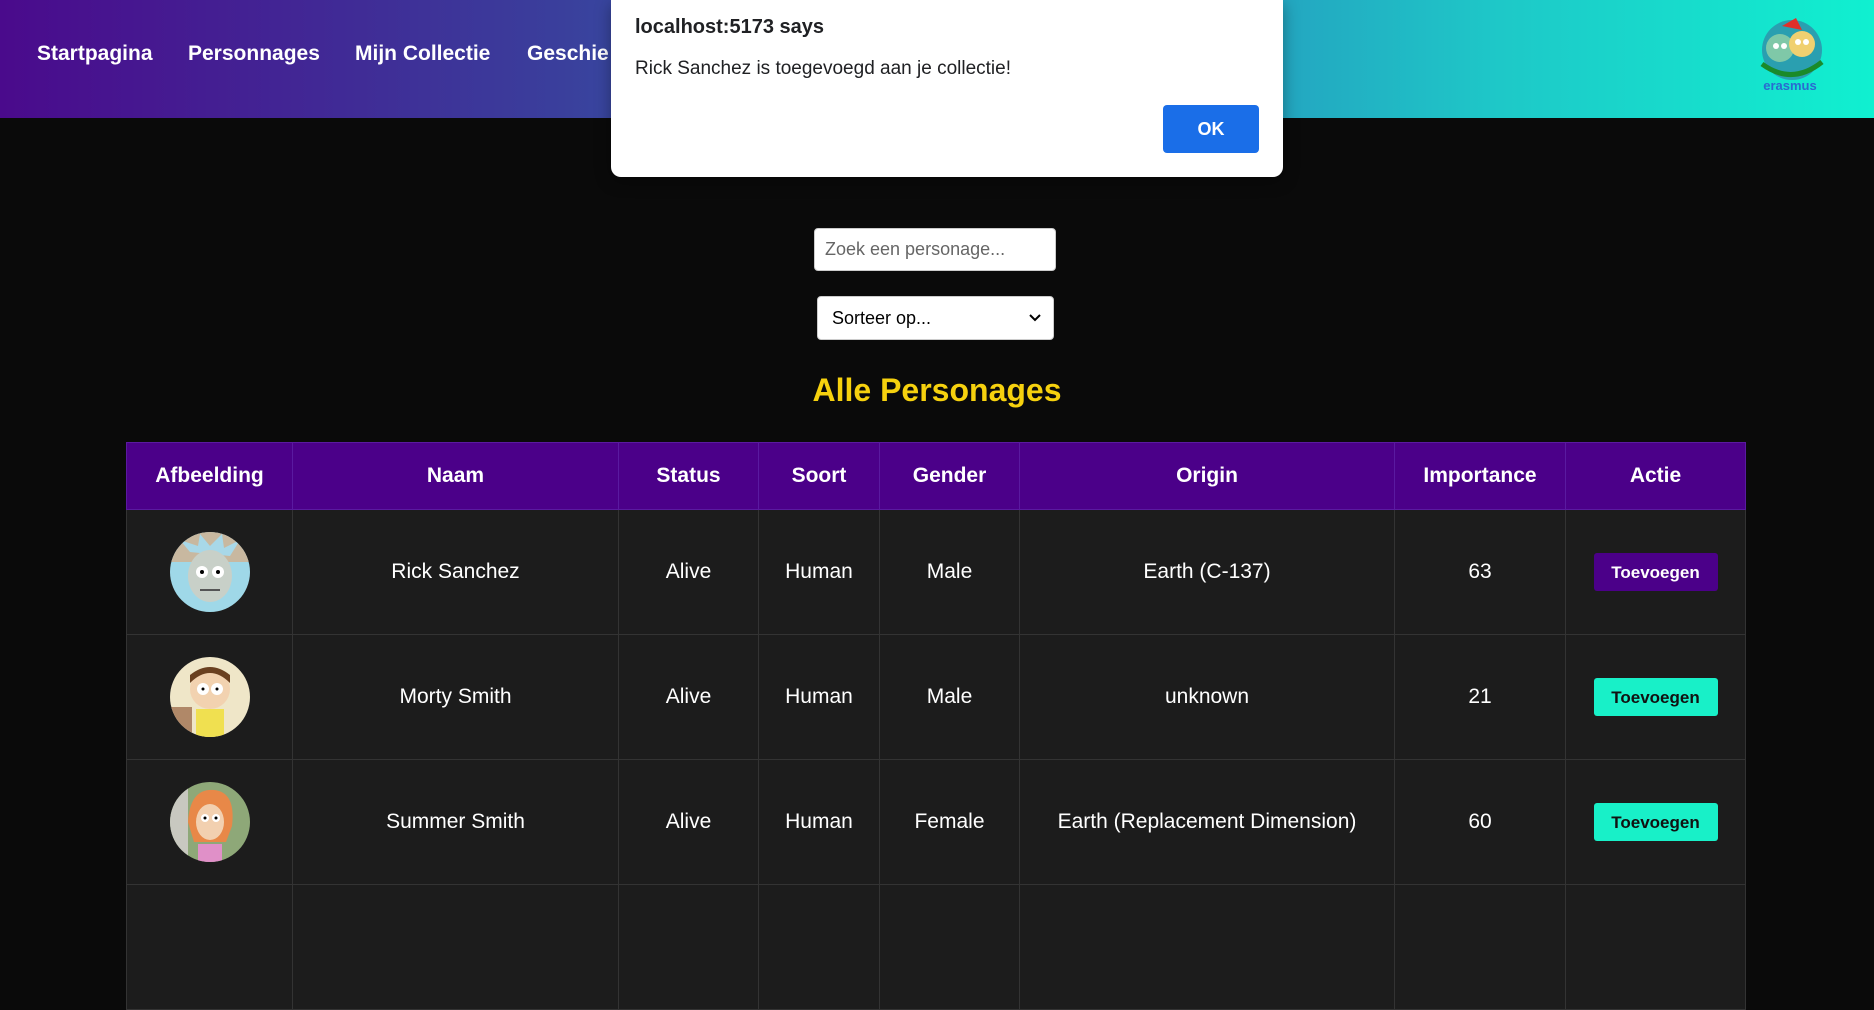  I want to click on cell-importance: 63, so click(1480, 572).